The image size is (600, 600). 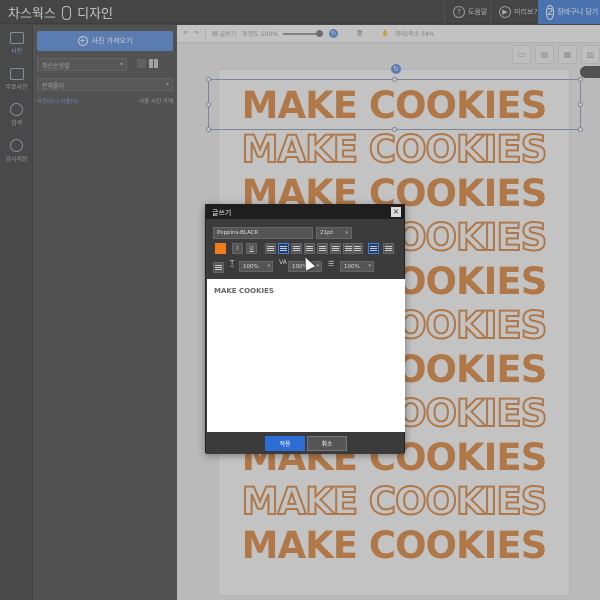 I want to click on horizontal-text-icon, so click(x=388, y=248).